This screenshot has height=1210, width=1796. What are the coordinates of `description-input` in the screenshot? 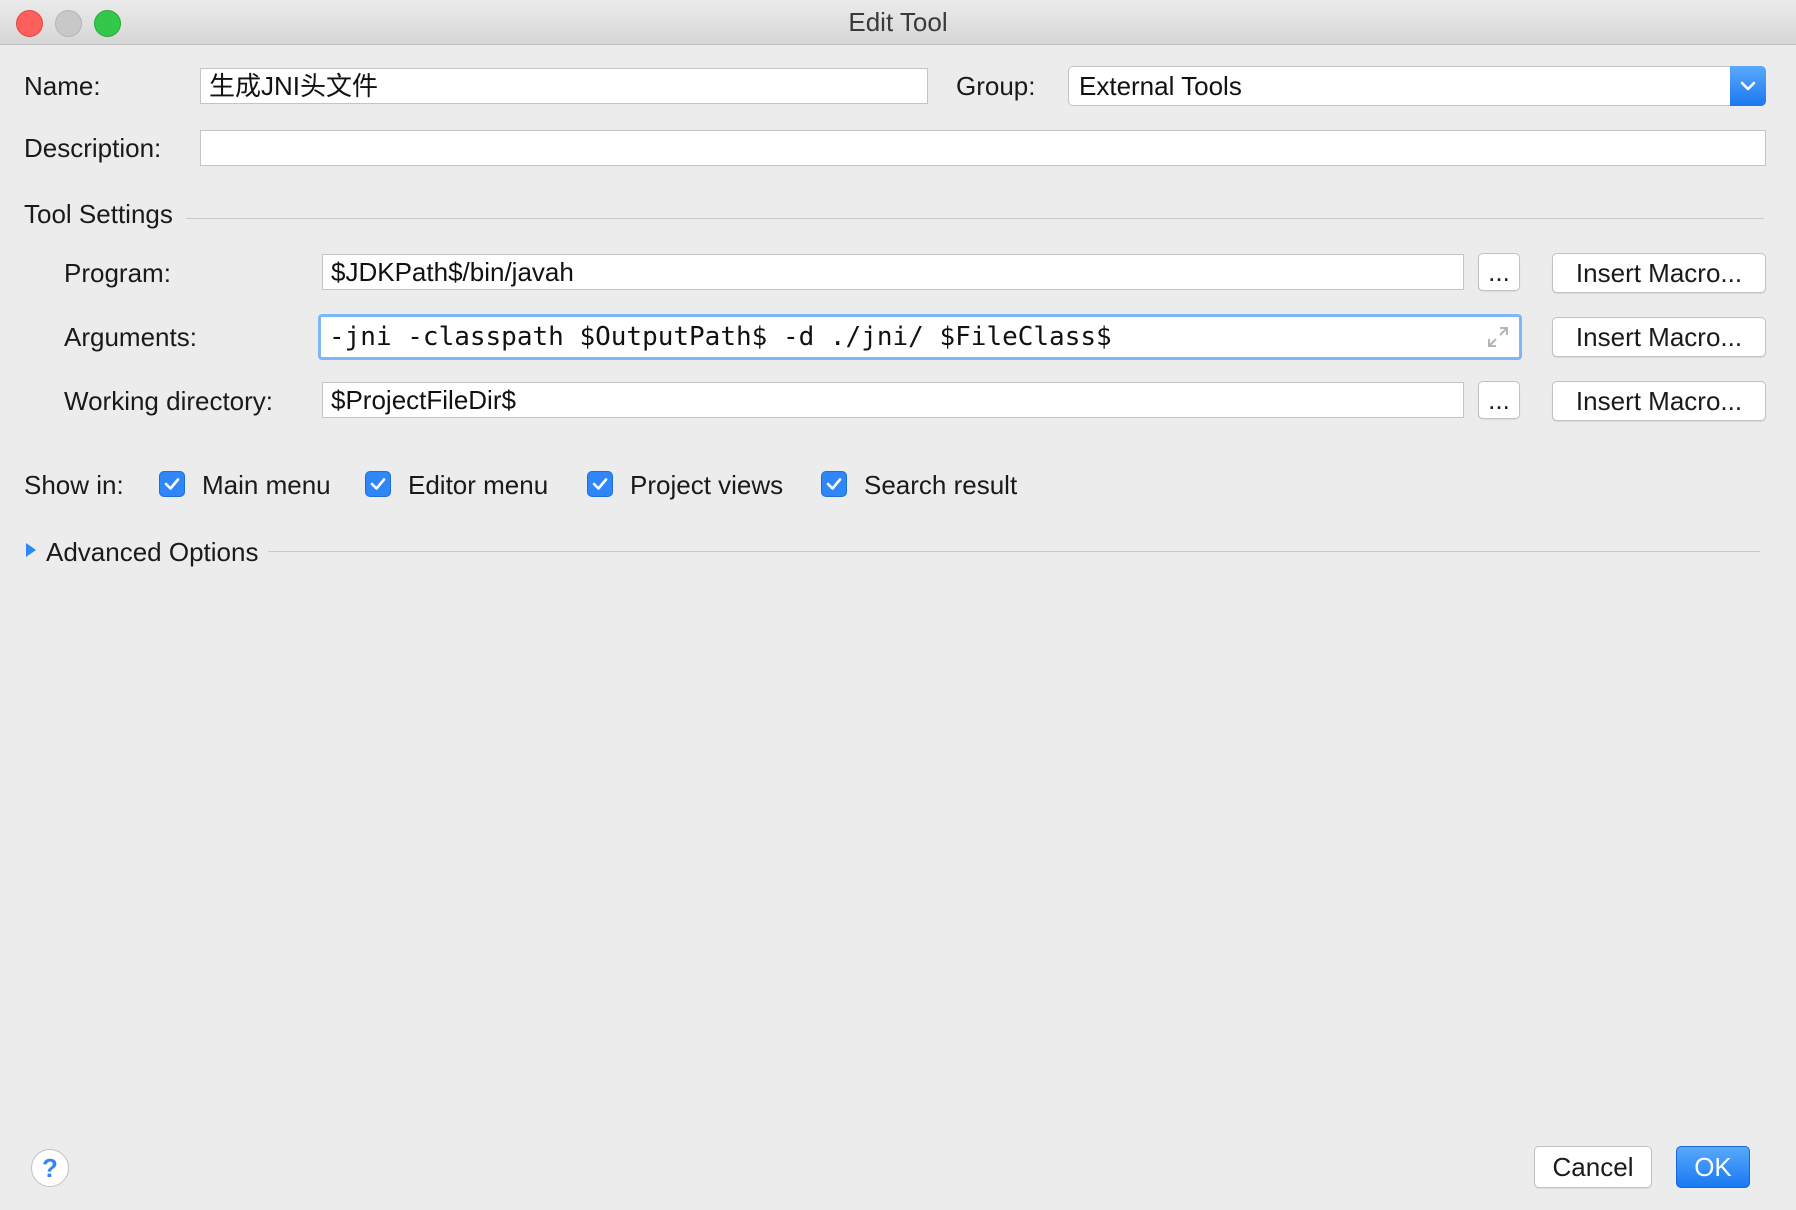 It's located at (983, 148).